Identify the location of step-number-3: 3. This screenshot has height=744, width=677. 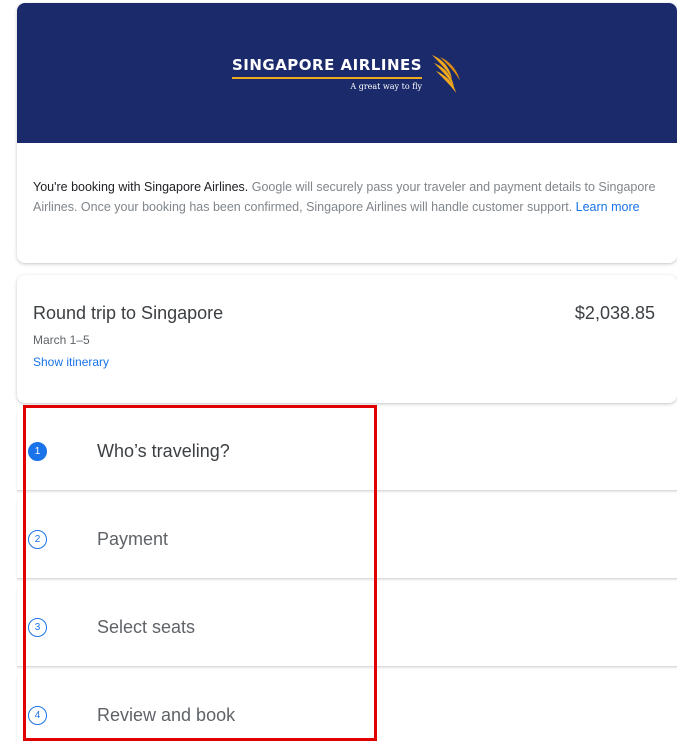
(37, 627).